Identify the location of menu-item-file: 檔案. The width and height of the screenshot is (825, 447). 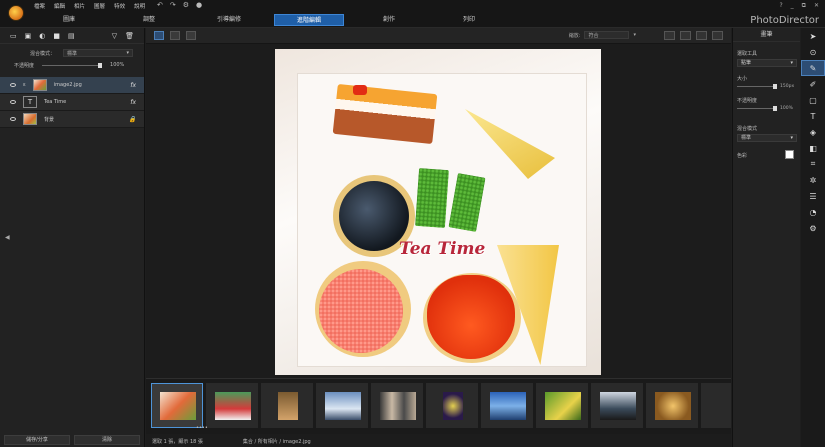
(39, 6).